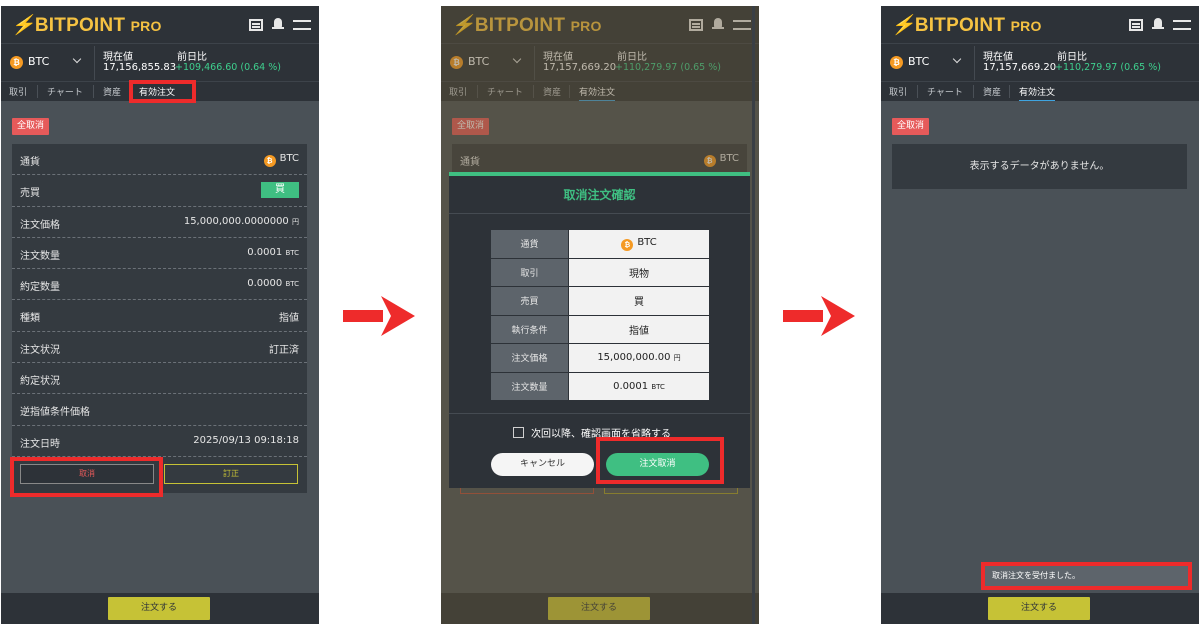 The width and height of the screenshot is (1200, 630). I want to click on change-value: +109,466.60 (0.64 %), so click(228, 67).